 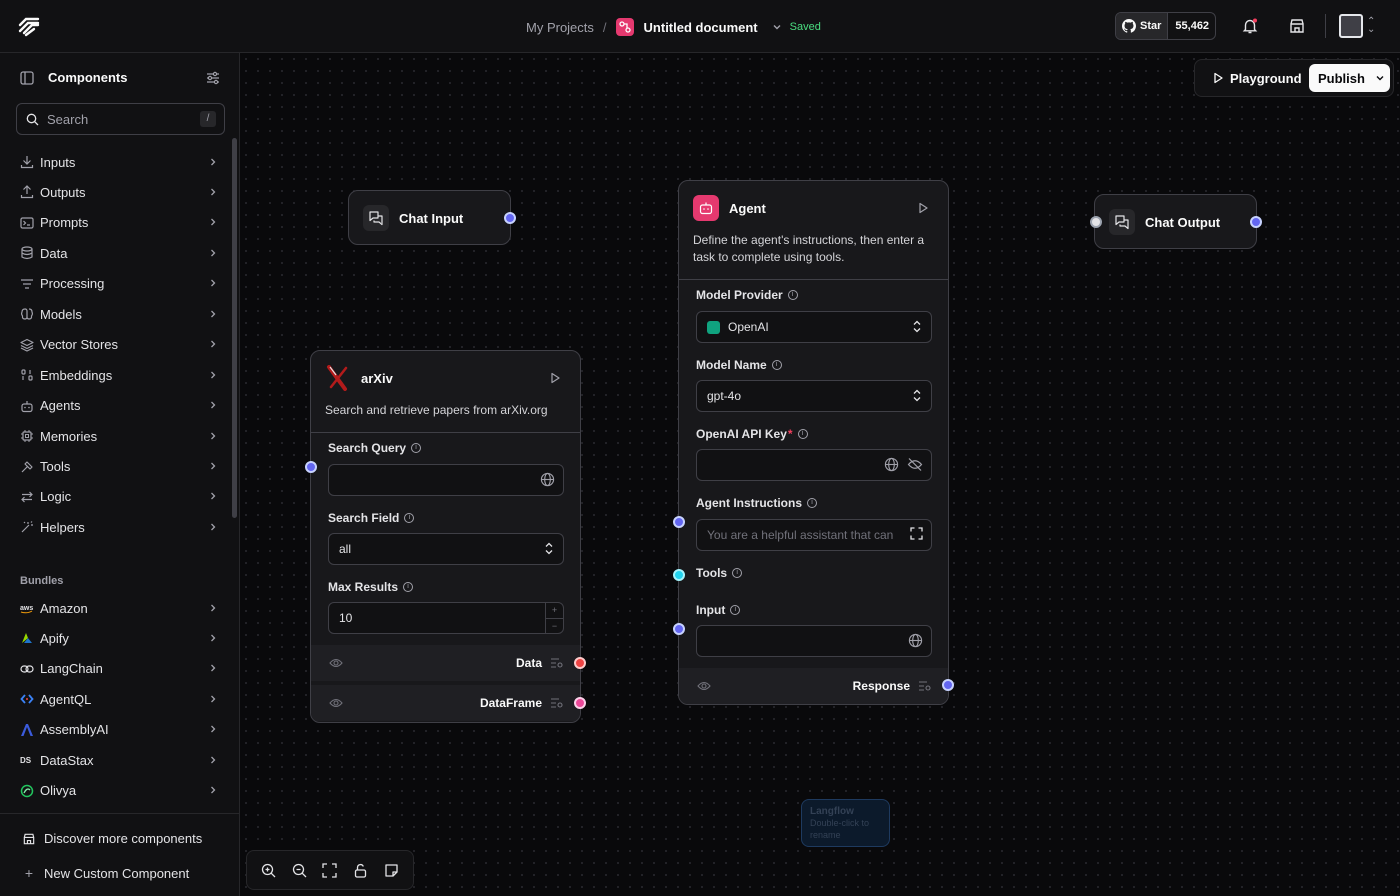 What do you see at coordinates (915, 464) in the screenshot?
I see `eye-off-icon` at bounding box center [915, 464].